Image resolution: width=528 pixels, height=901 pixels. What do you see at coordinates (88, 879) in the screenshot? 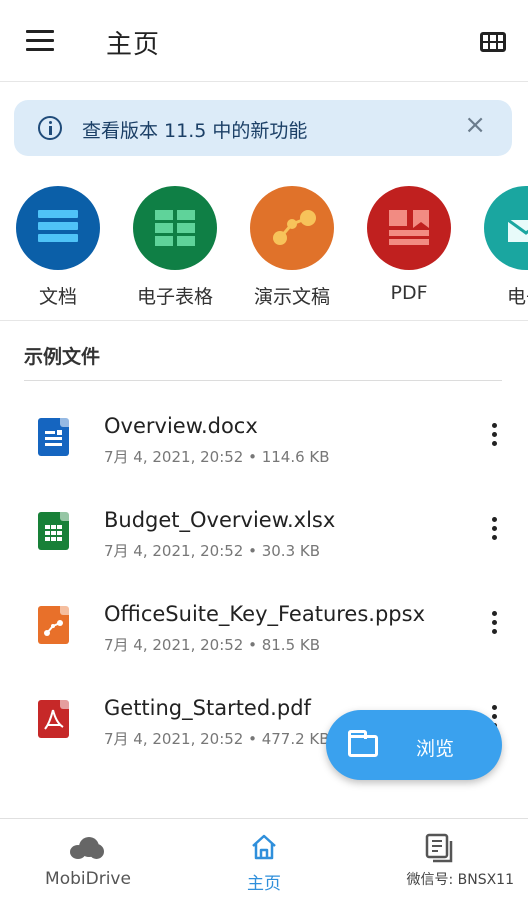
I see `tab-label: MobiDrive` at bounding box center [88, 879].